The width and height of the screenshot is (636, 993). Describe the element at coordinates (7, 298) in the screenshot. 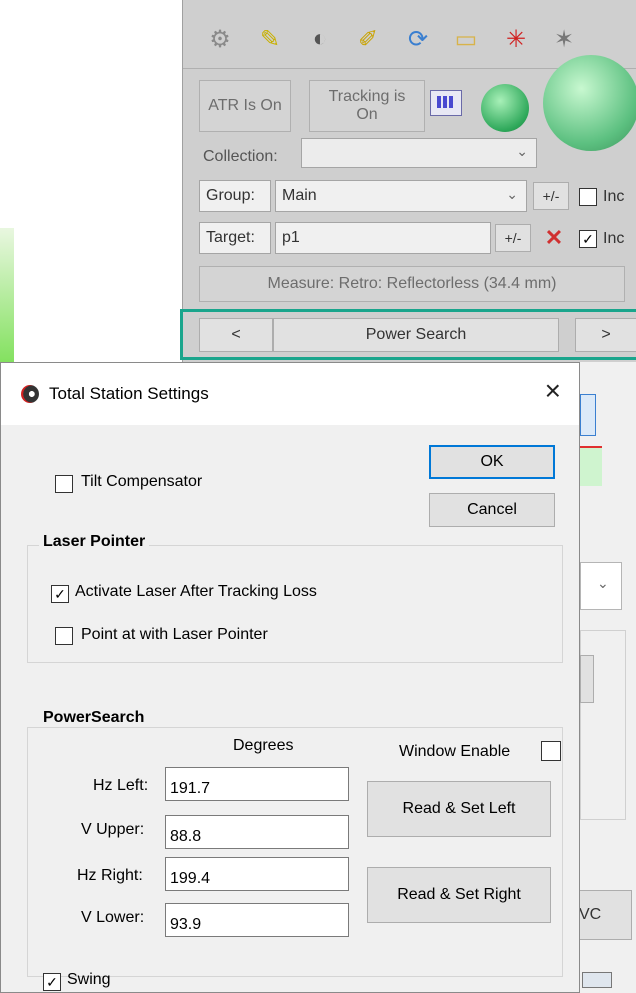

I see `viewport-green-shape` at that location.